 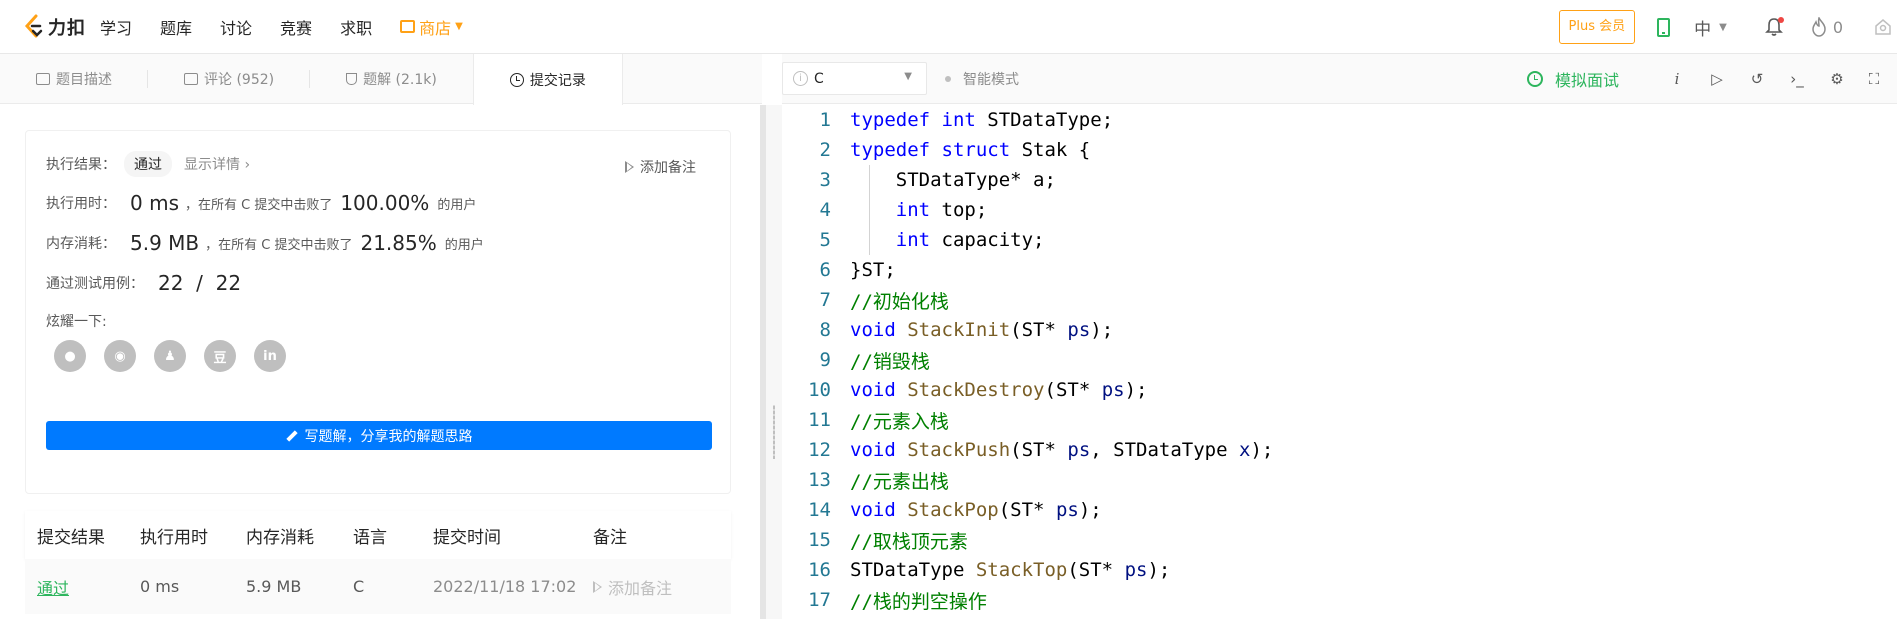 What do you see at coordinates (296, 27) in the screenshot?
I see `nav-item-contest: 竞赛` at bounding box center [296, 27].